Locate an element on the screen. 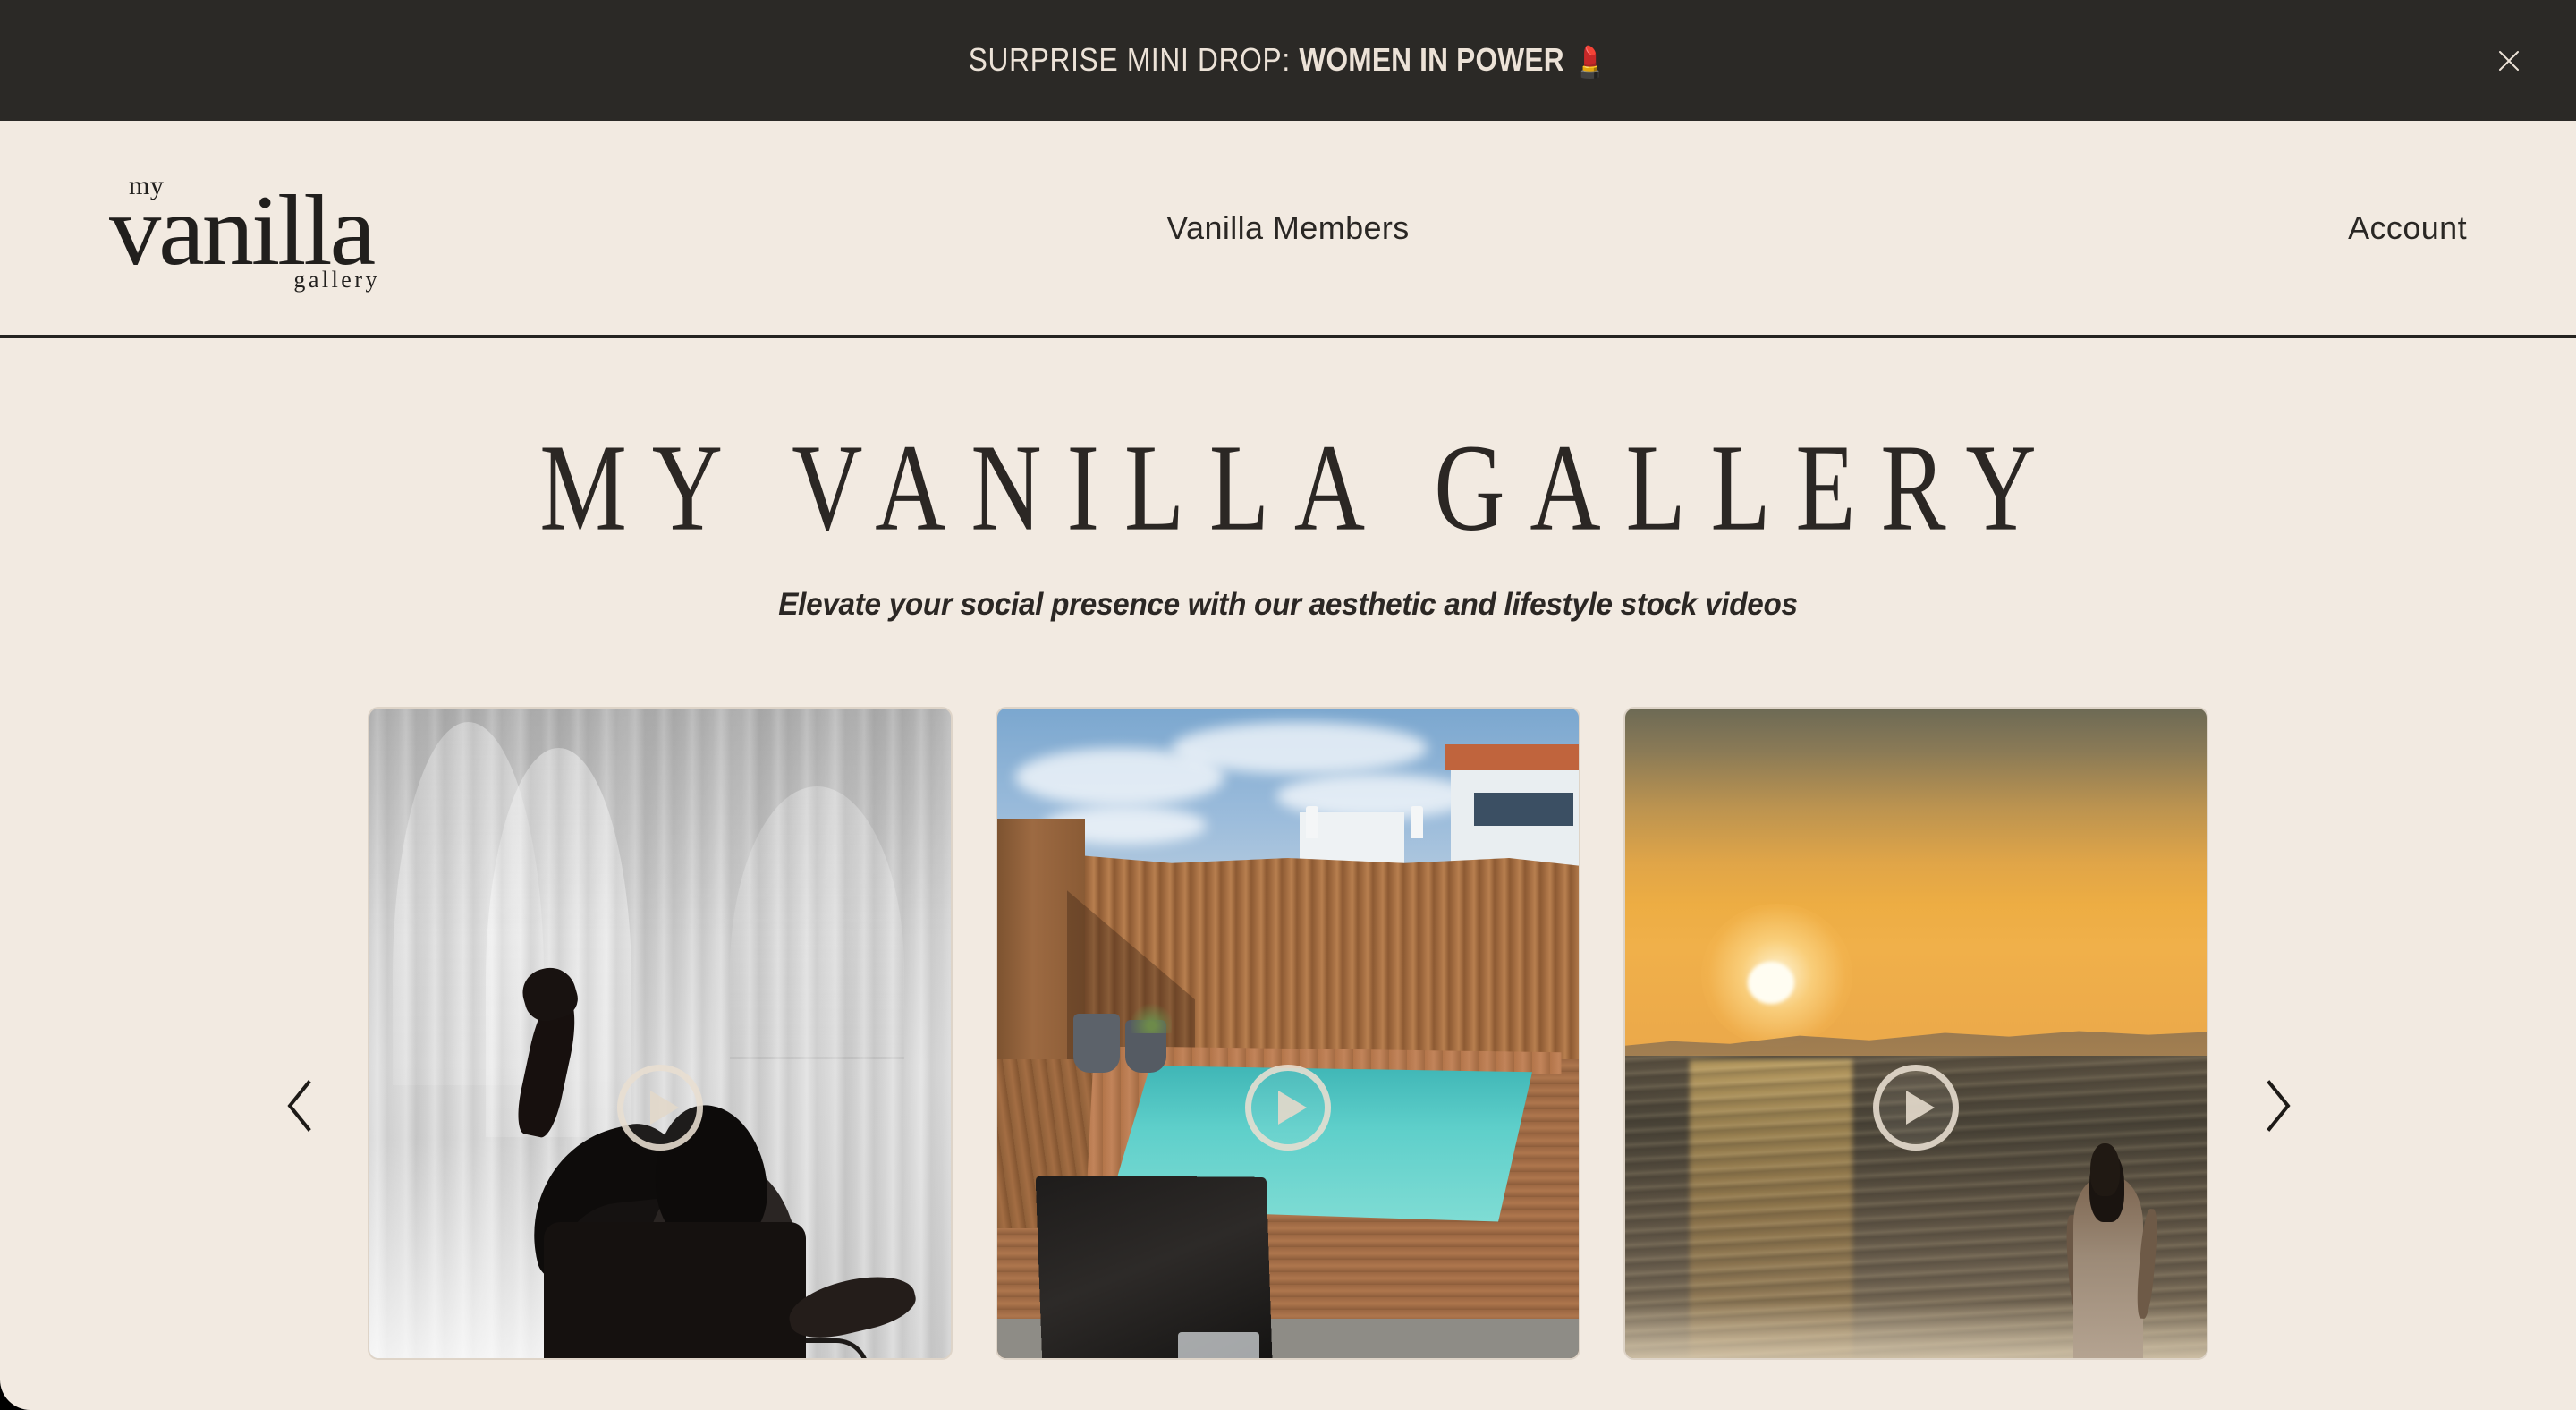 This screenshot has width=2576, height=1410. nav-item-account: Account is located at coordinates (2407, 228).